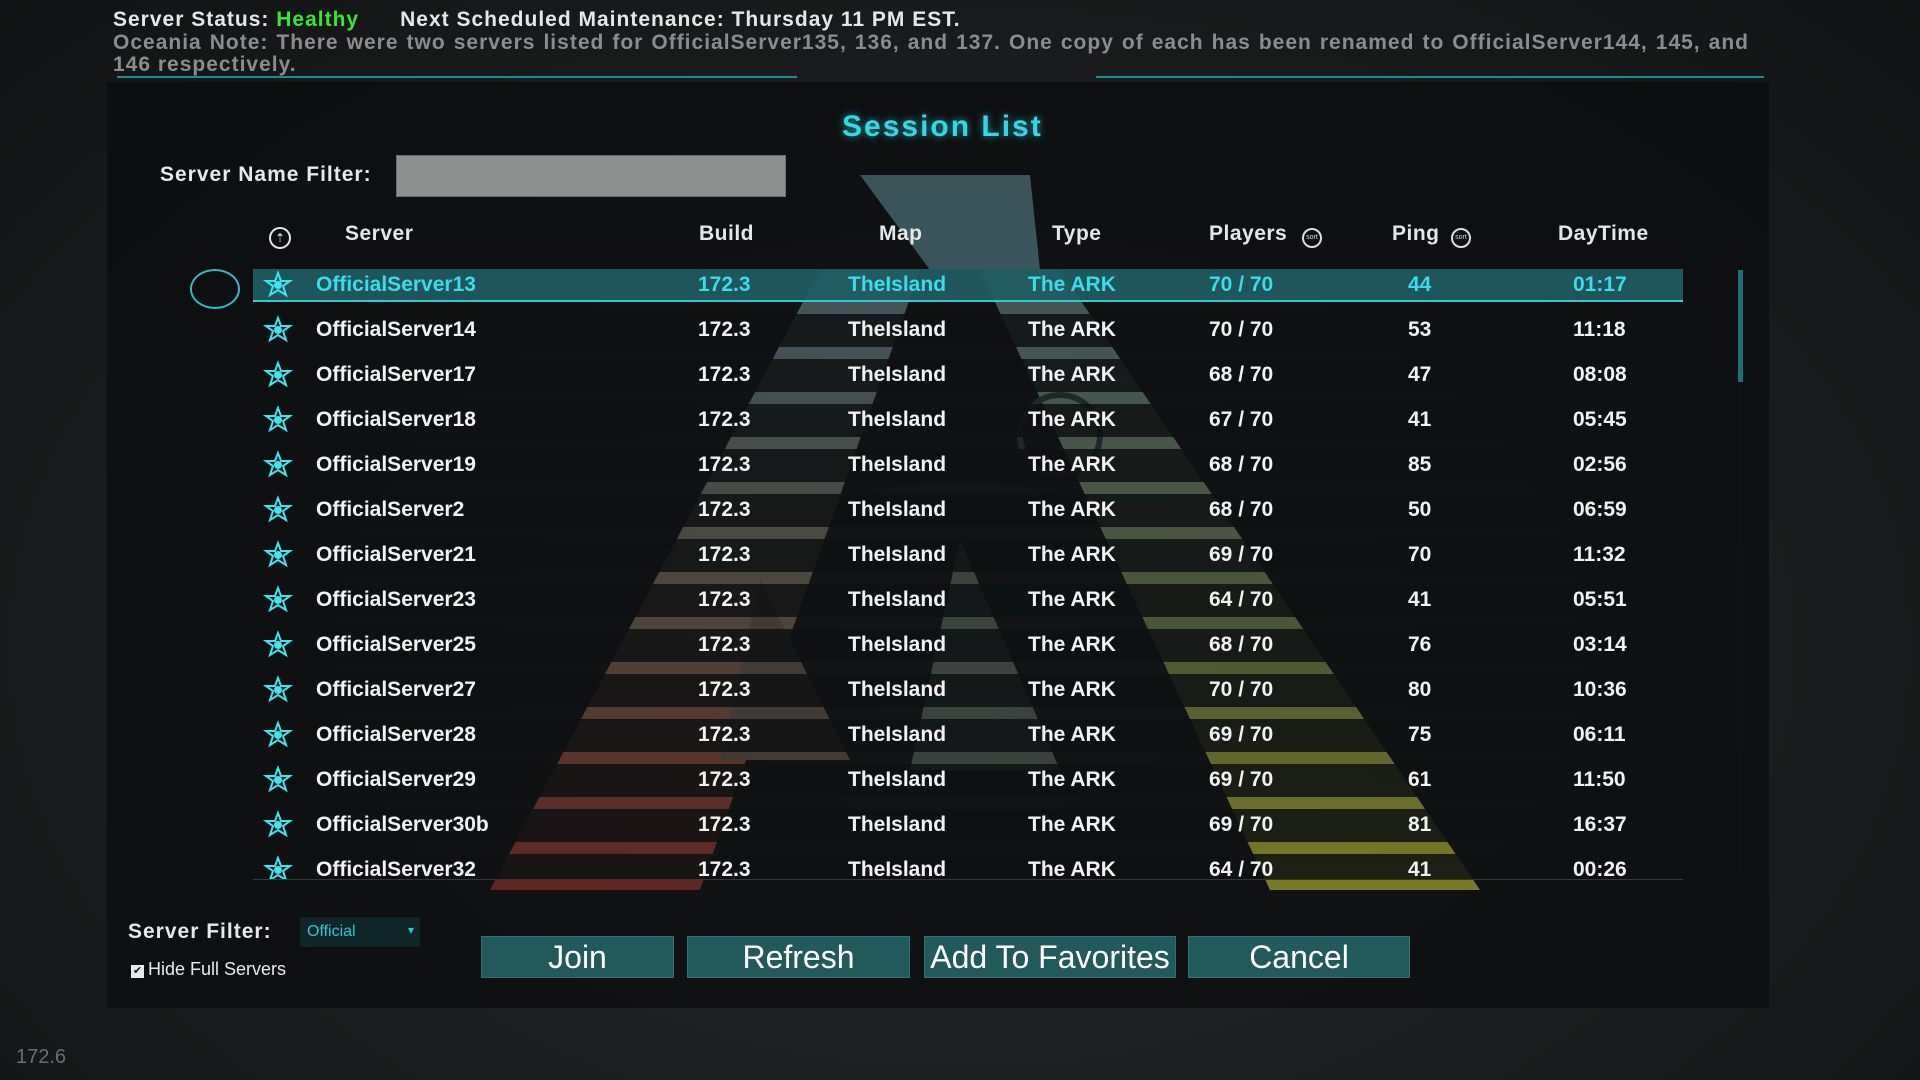 The width and height of the screenshot is (1920, 1080). What do you see at coordinates (1416, 234) in the screenshot?
I see `column-header-ping: Ping` at bounding box center [1416, 234].